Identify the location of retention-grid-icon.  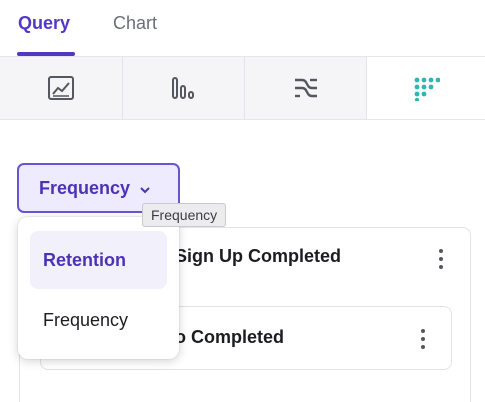
(427, 89).